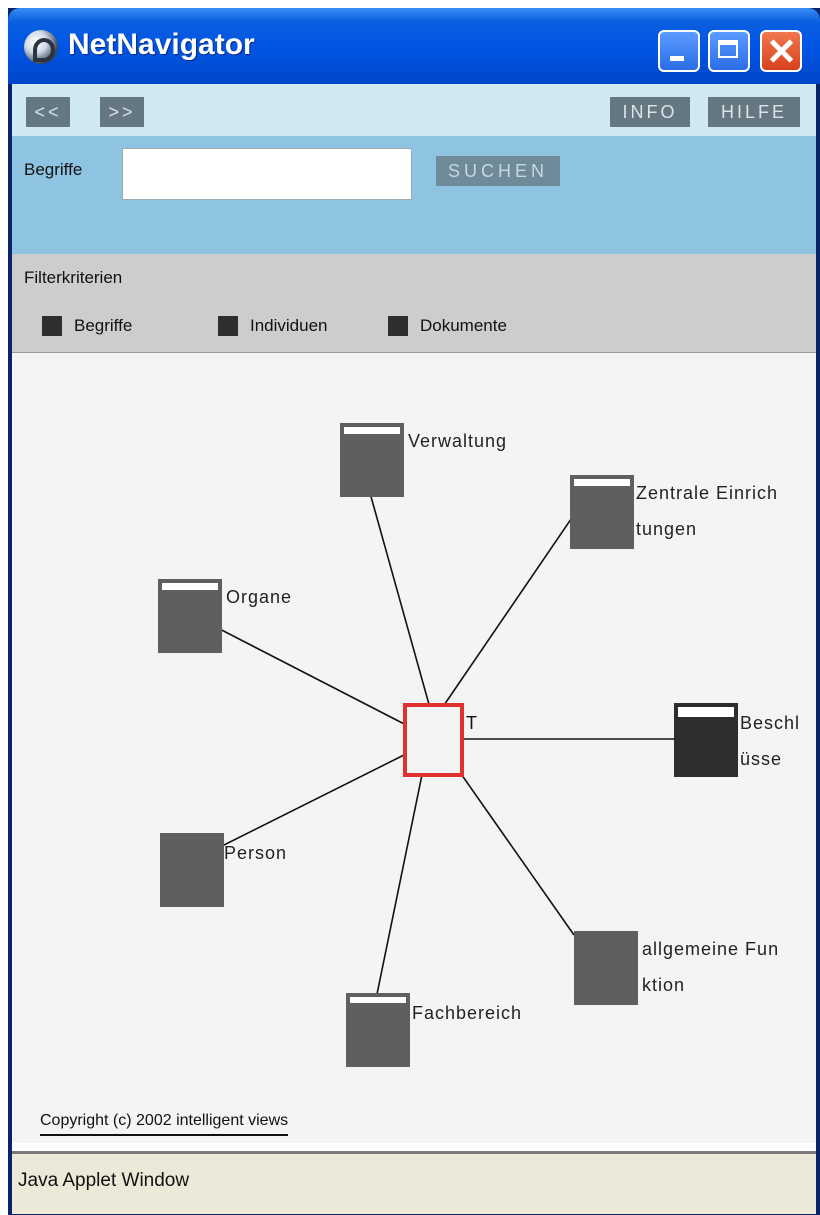  I want to click on filter-title: Filterkriterien, so click(73, 277).